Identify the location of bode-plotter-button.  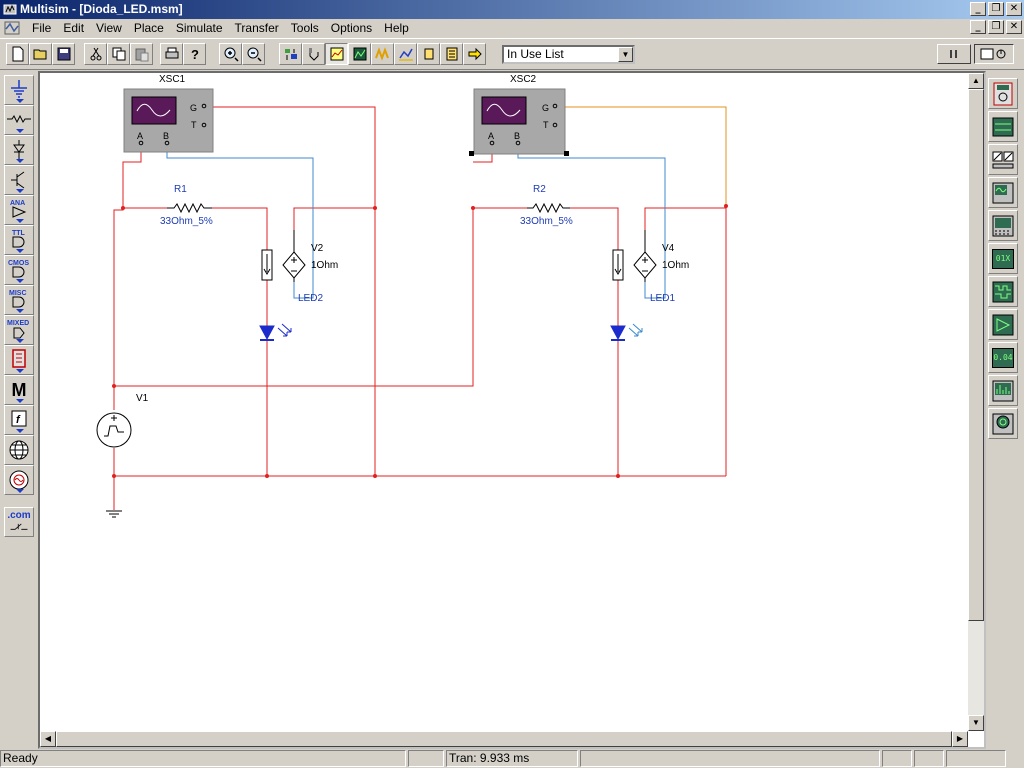
(1003, 225).